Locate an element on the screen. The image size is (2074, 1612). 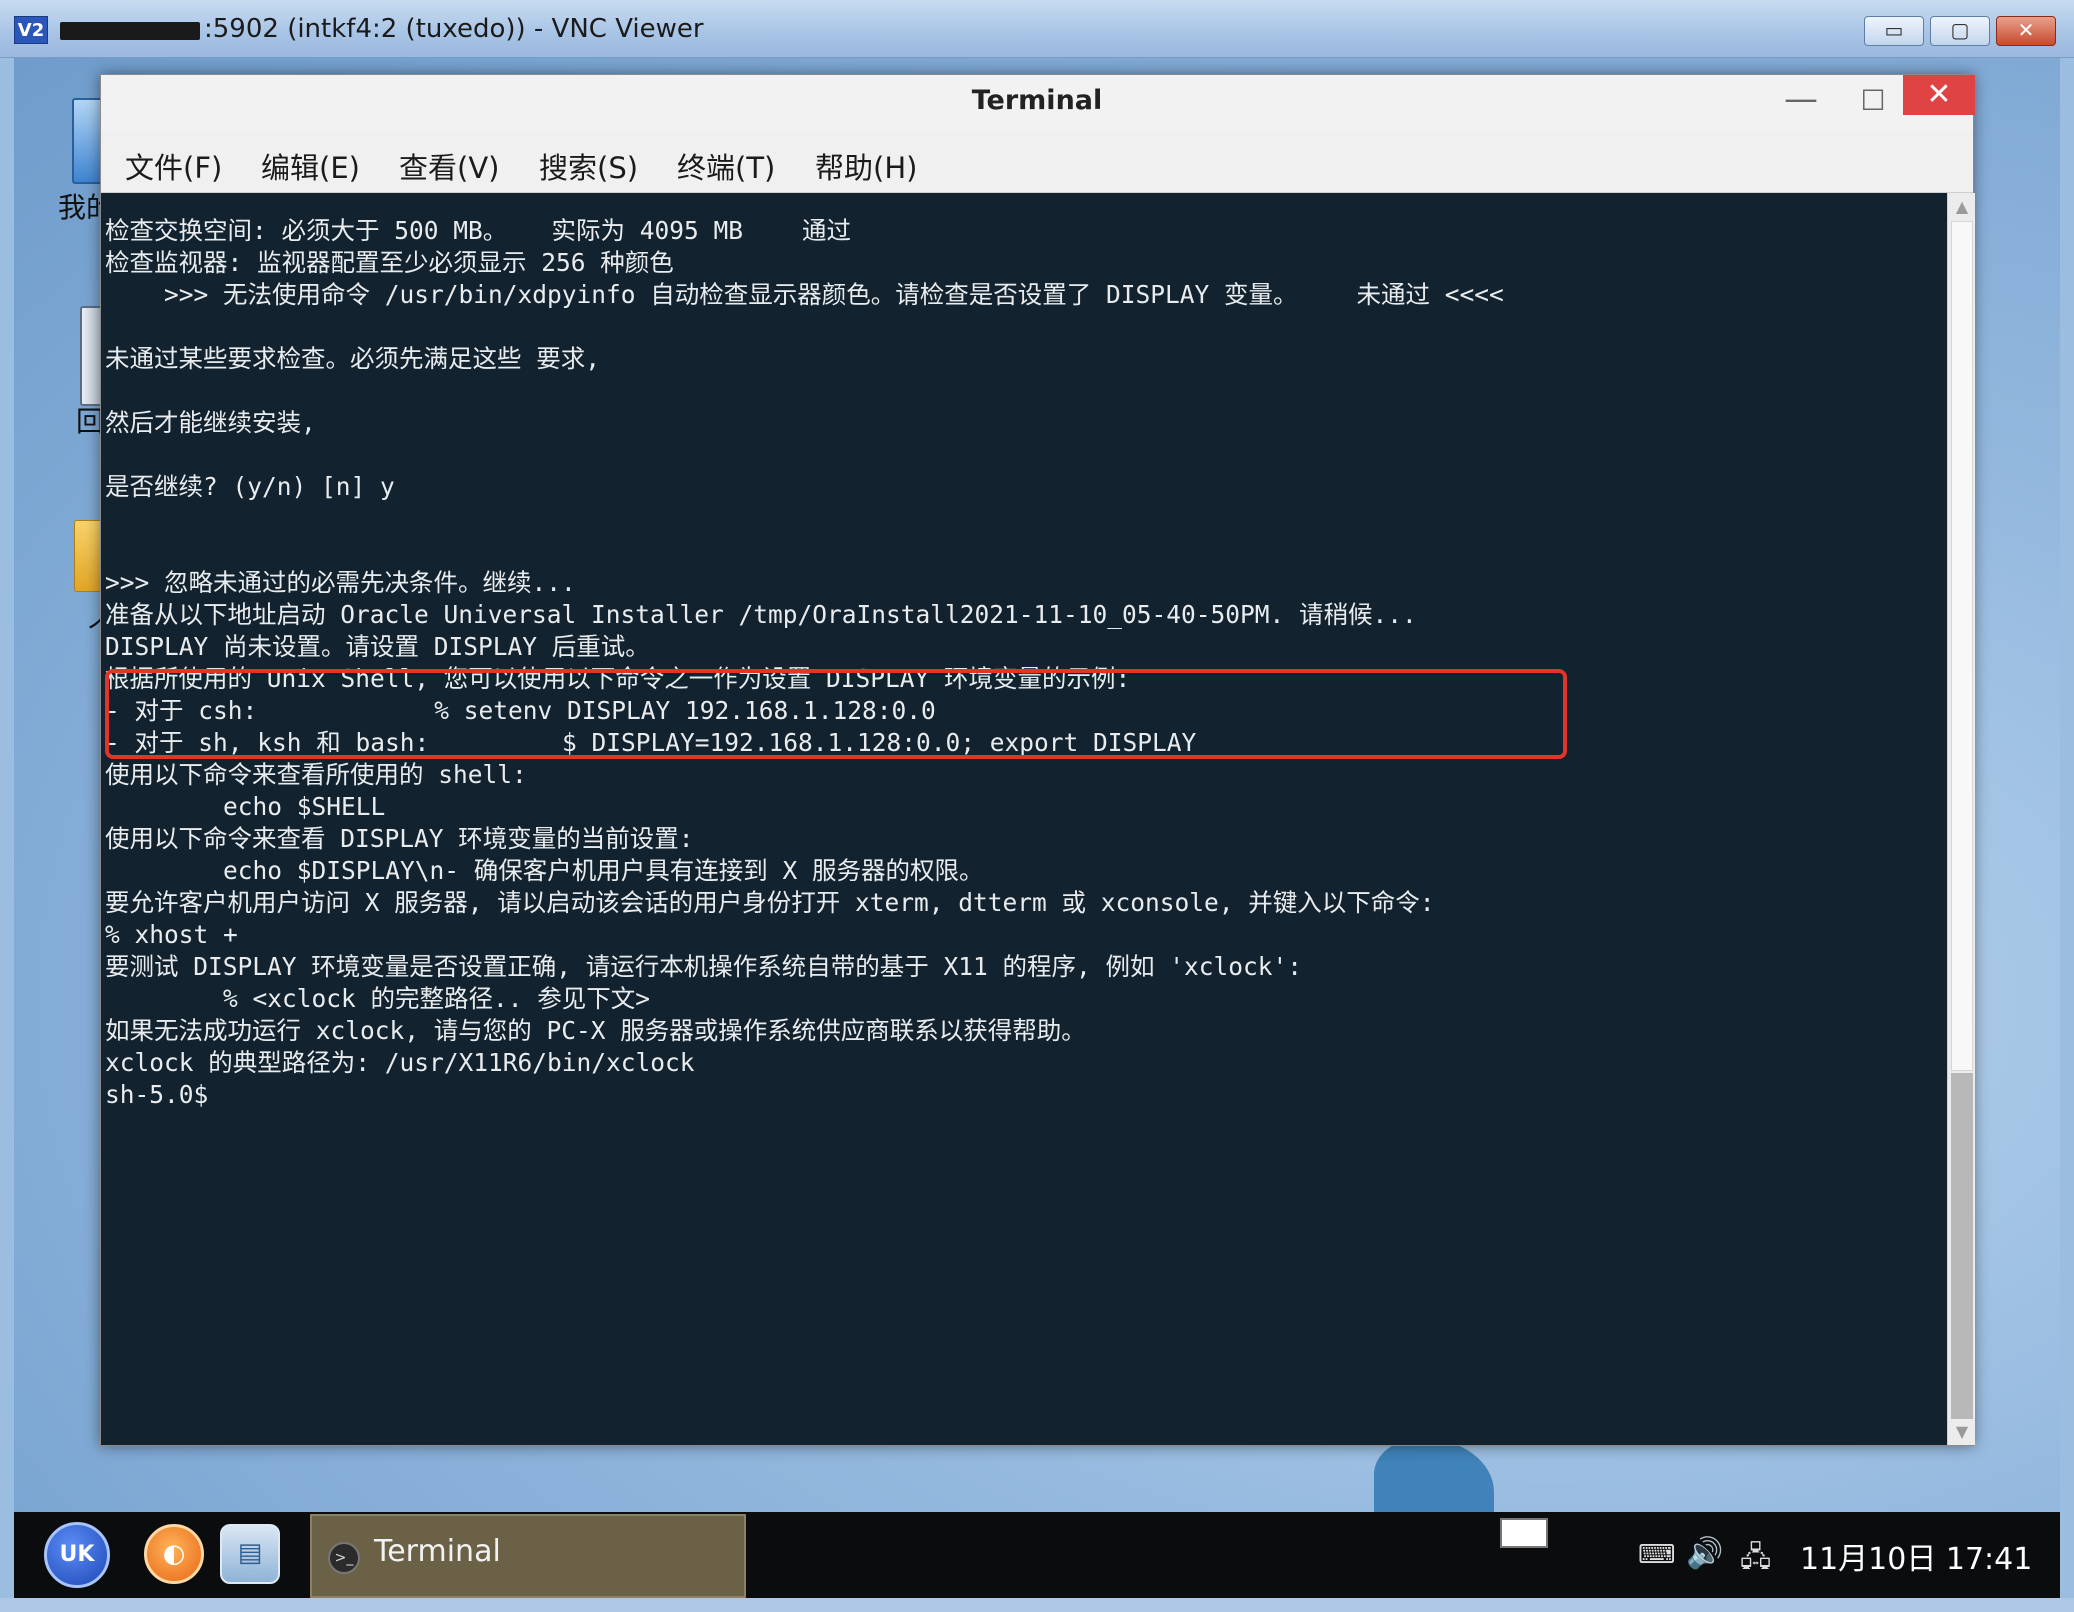
browser-icon: ◐ is located at coordinates (174, 1554).